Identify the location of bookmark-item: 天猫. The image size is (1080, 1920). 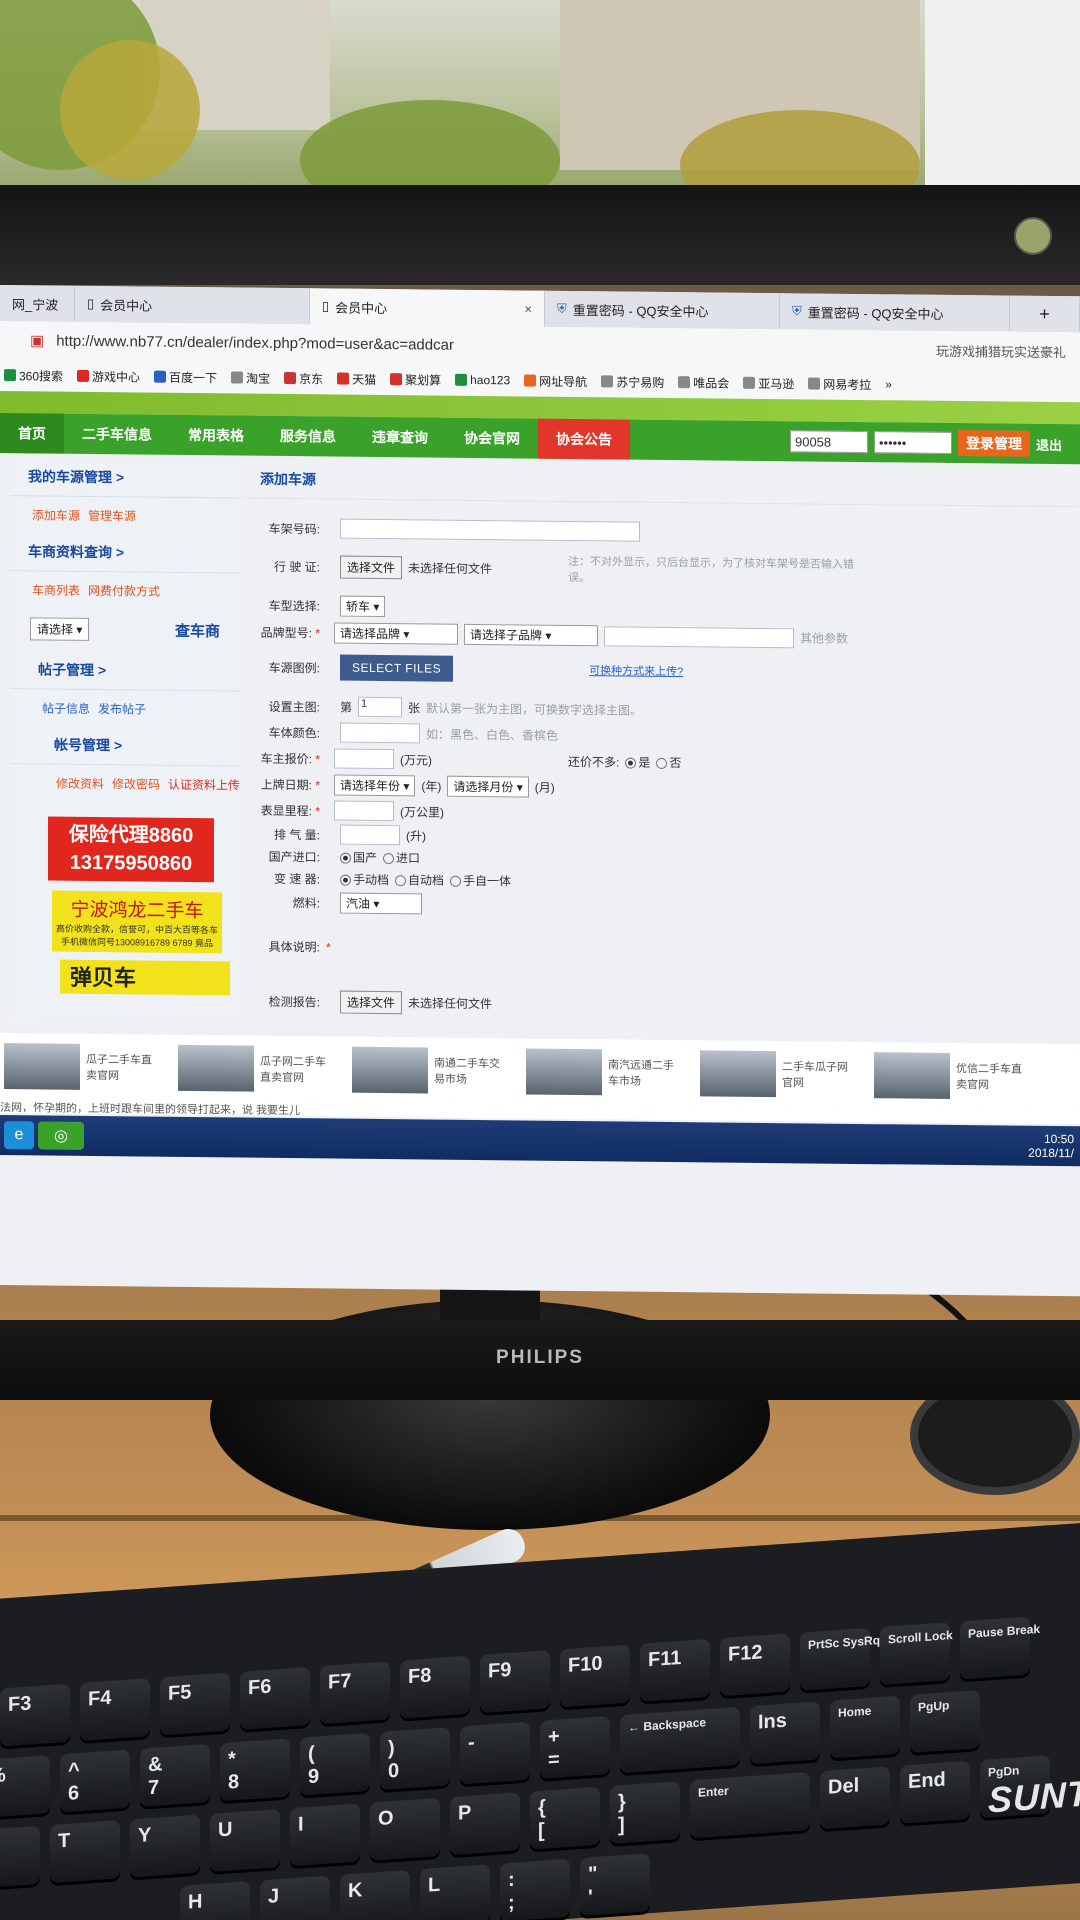
(356, 378).